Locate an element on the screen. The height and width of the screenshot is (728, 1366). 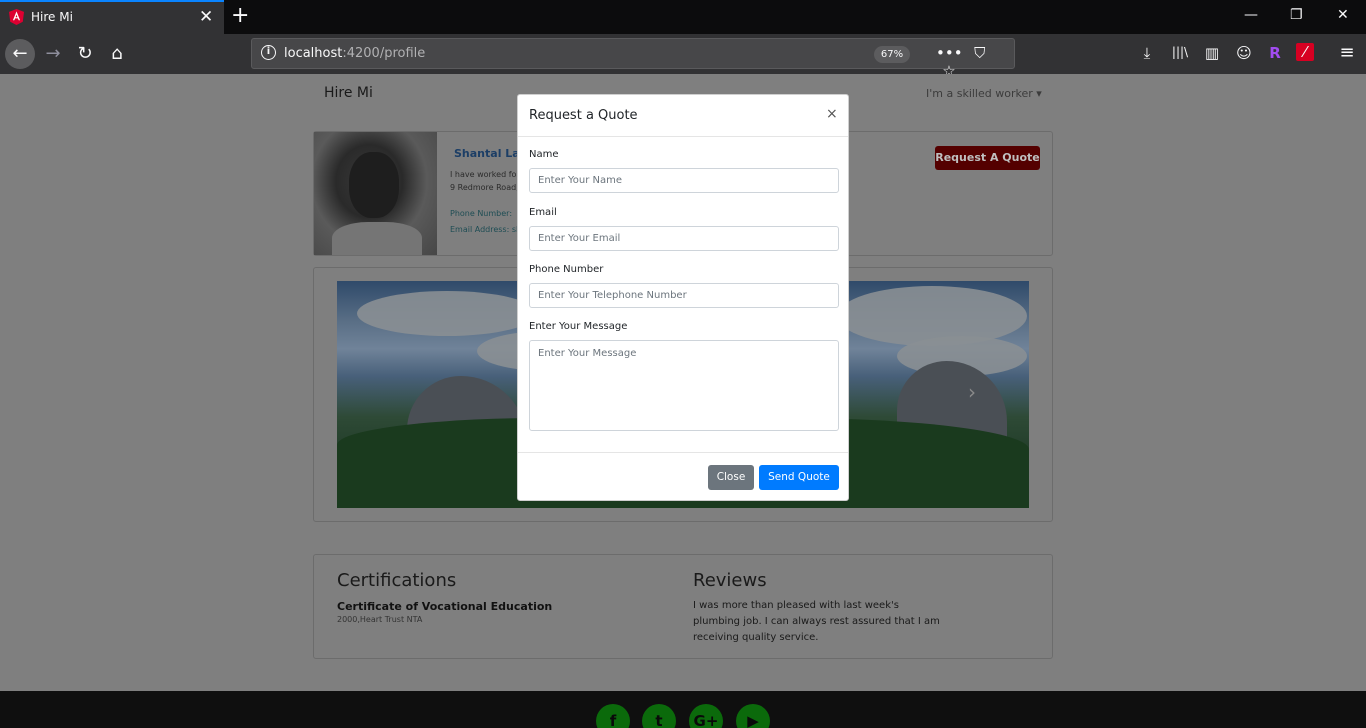
phone-input is located at coordinates (684, 295).